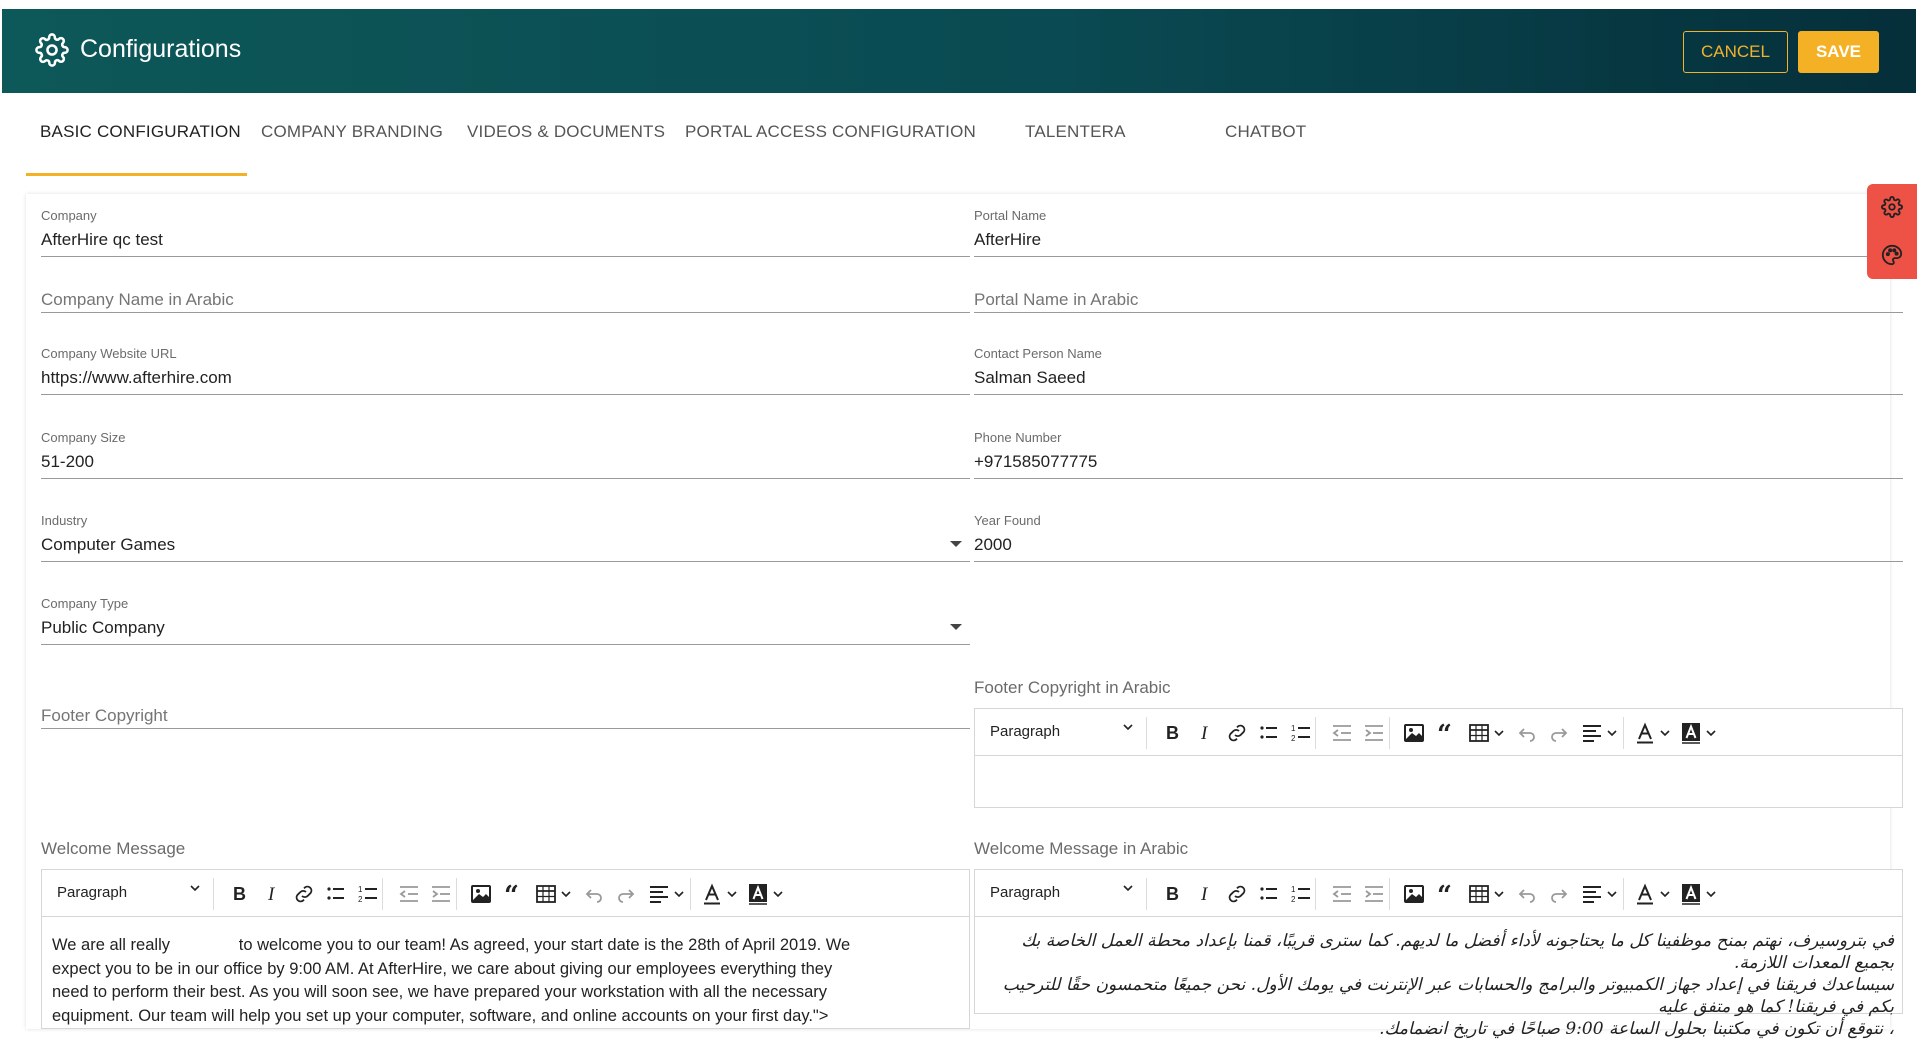  I want to click on company-type-select: Company Type Public Company, so click(505, 621).